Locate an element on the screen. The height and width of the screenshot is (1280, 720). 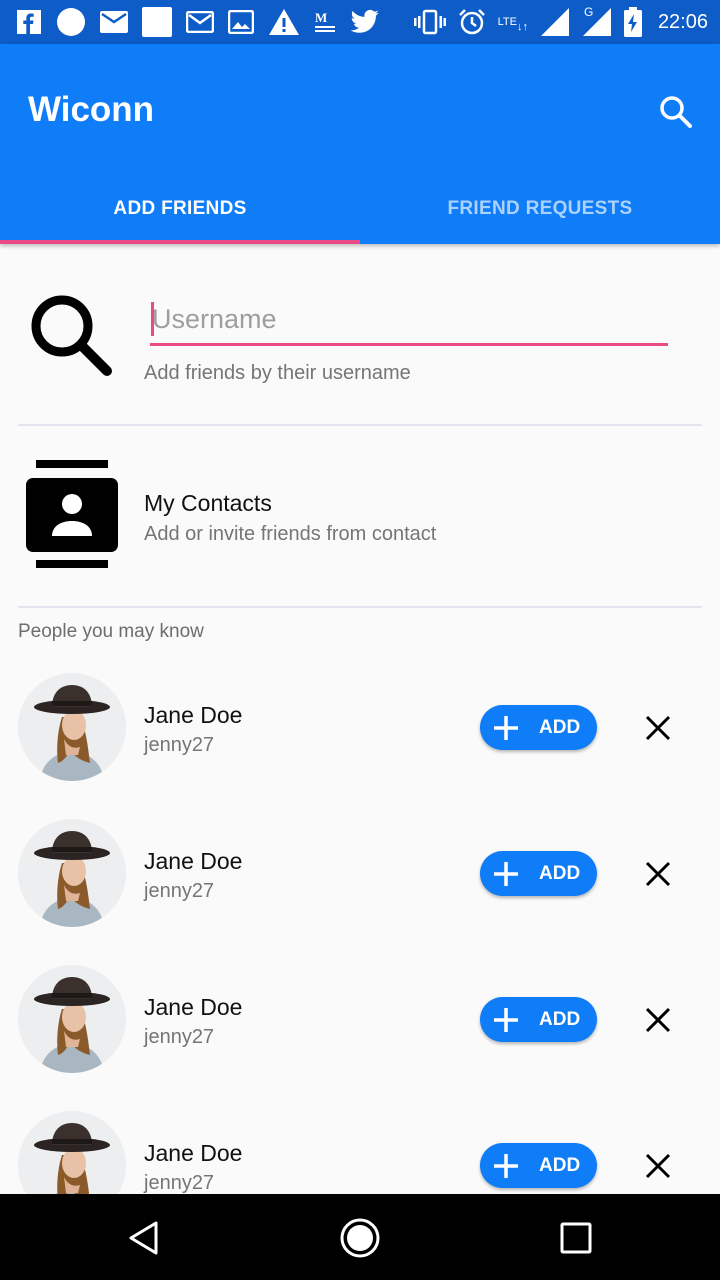
blank-icon is located at coordinates (157, 22).